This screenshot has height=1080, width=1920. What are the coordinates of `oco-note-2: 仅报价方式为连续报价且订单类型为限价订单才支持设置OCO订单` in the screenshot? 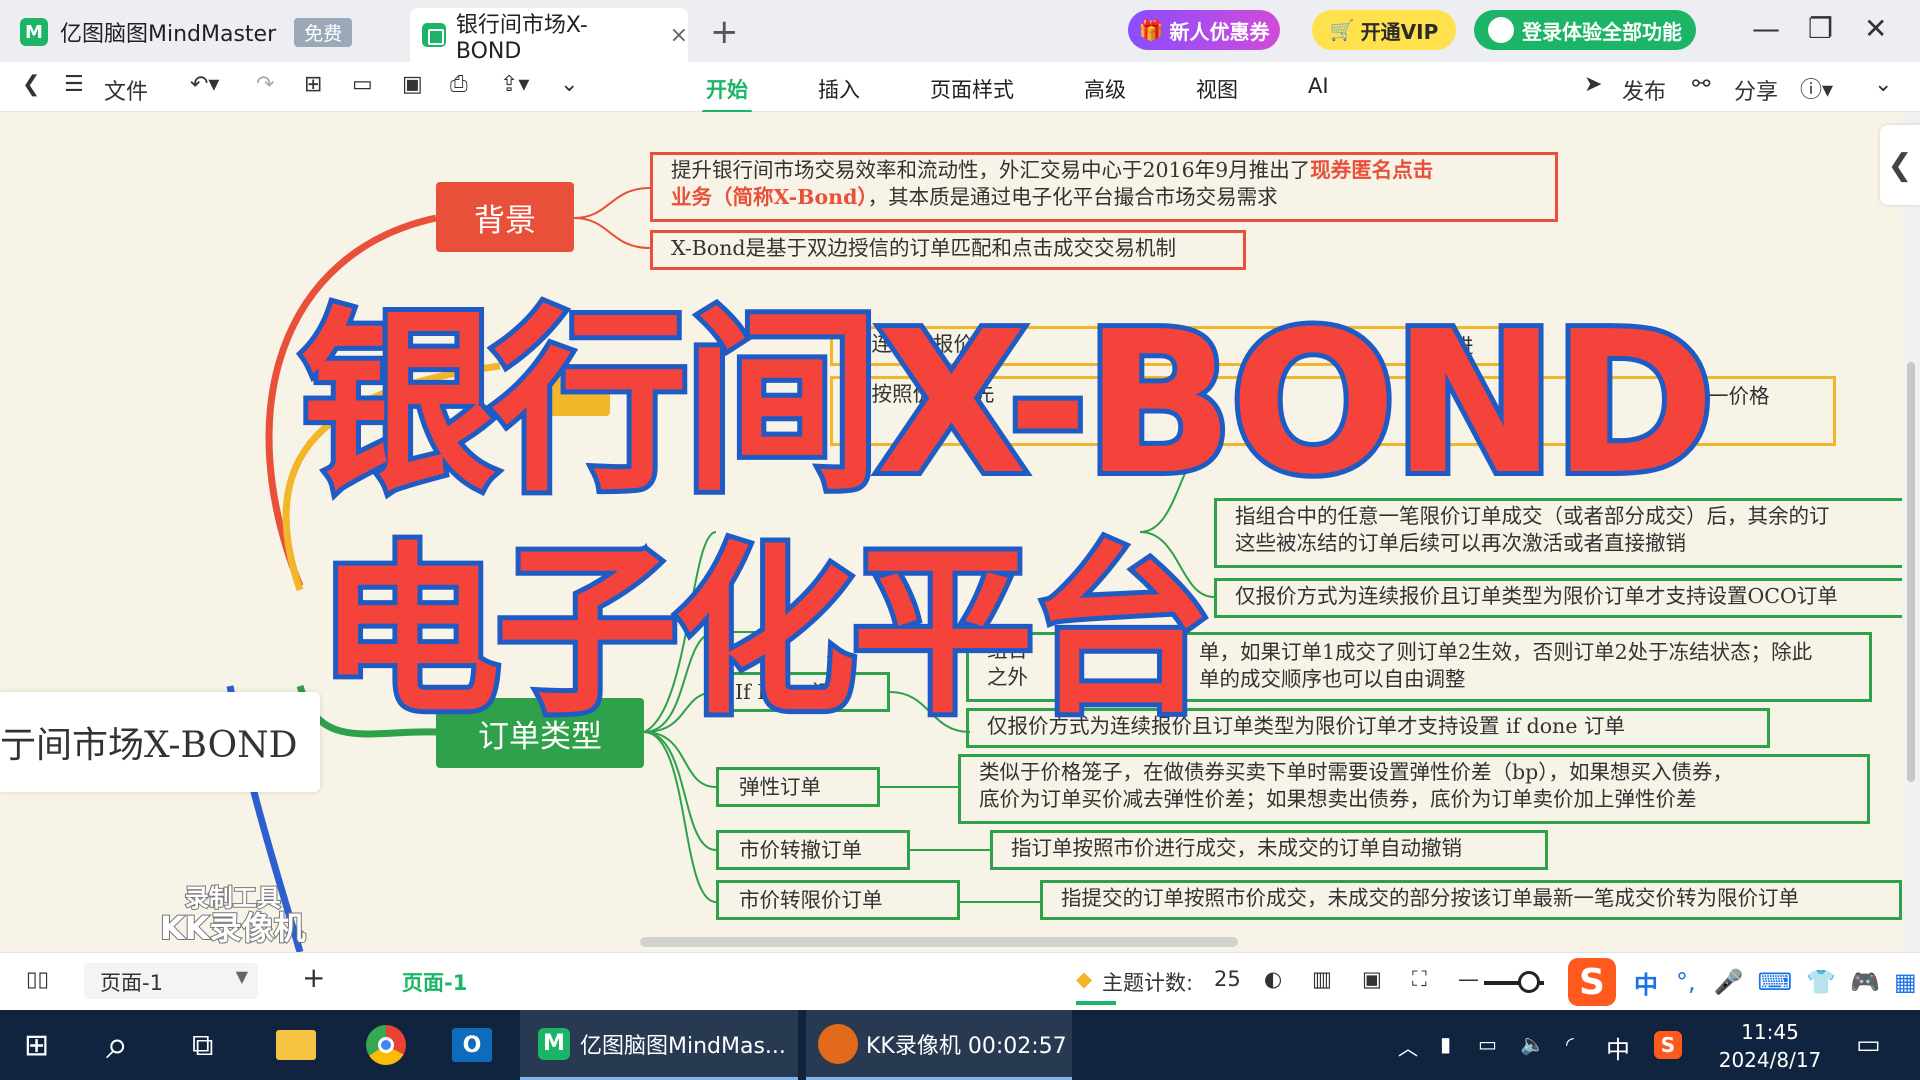 It's located at (1558, 598).